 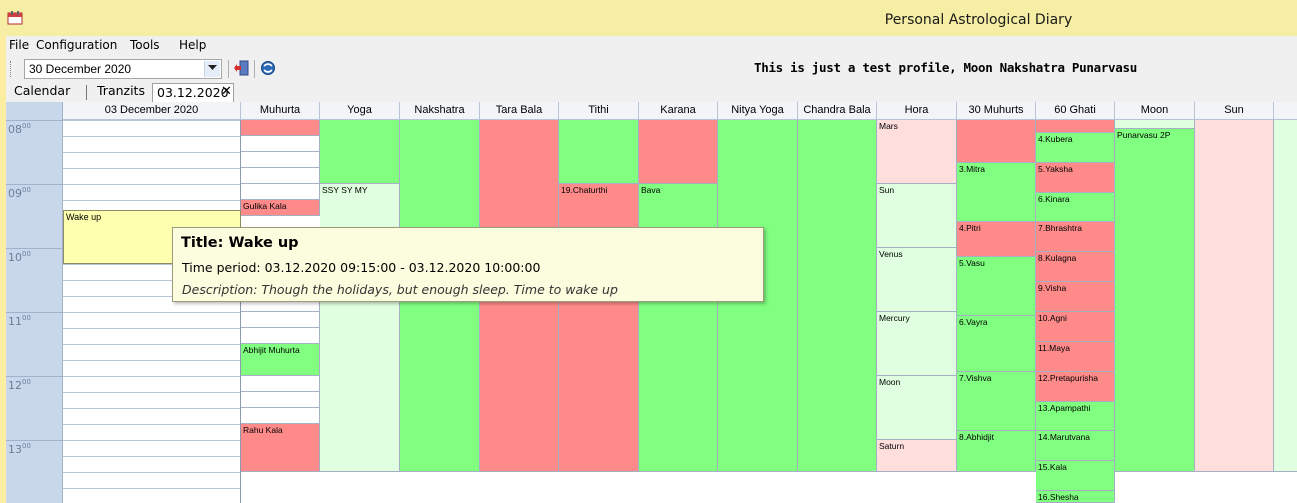 What do you see at coordinates (268, 68) in the screenshot?
I see `refresh-globe-icon` at bounding box center [268, 68].